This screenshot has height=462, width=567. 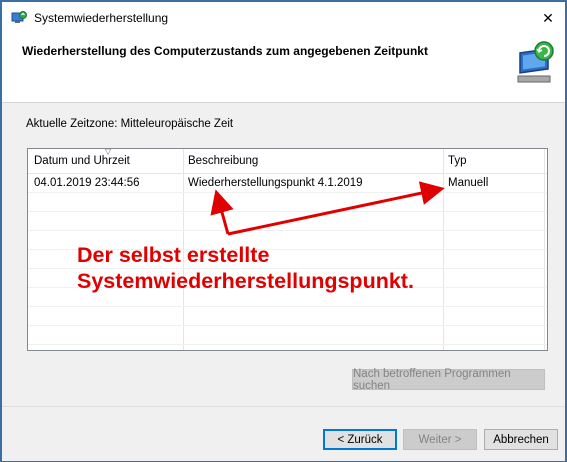 I want to click on annotation-line-1: Der selbst erstellte, so click(x=173, y=255).